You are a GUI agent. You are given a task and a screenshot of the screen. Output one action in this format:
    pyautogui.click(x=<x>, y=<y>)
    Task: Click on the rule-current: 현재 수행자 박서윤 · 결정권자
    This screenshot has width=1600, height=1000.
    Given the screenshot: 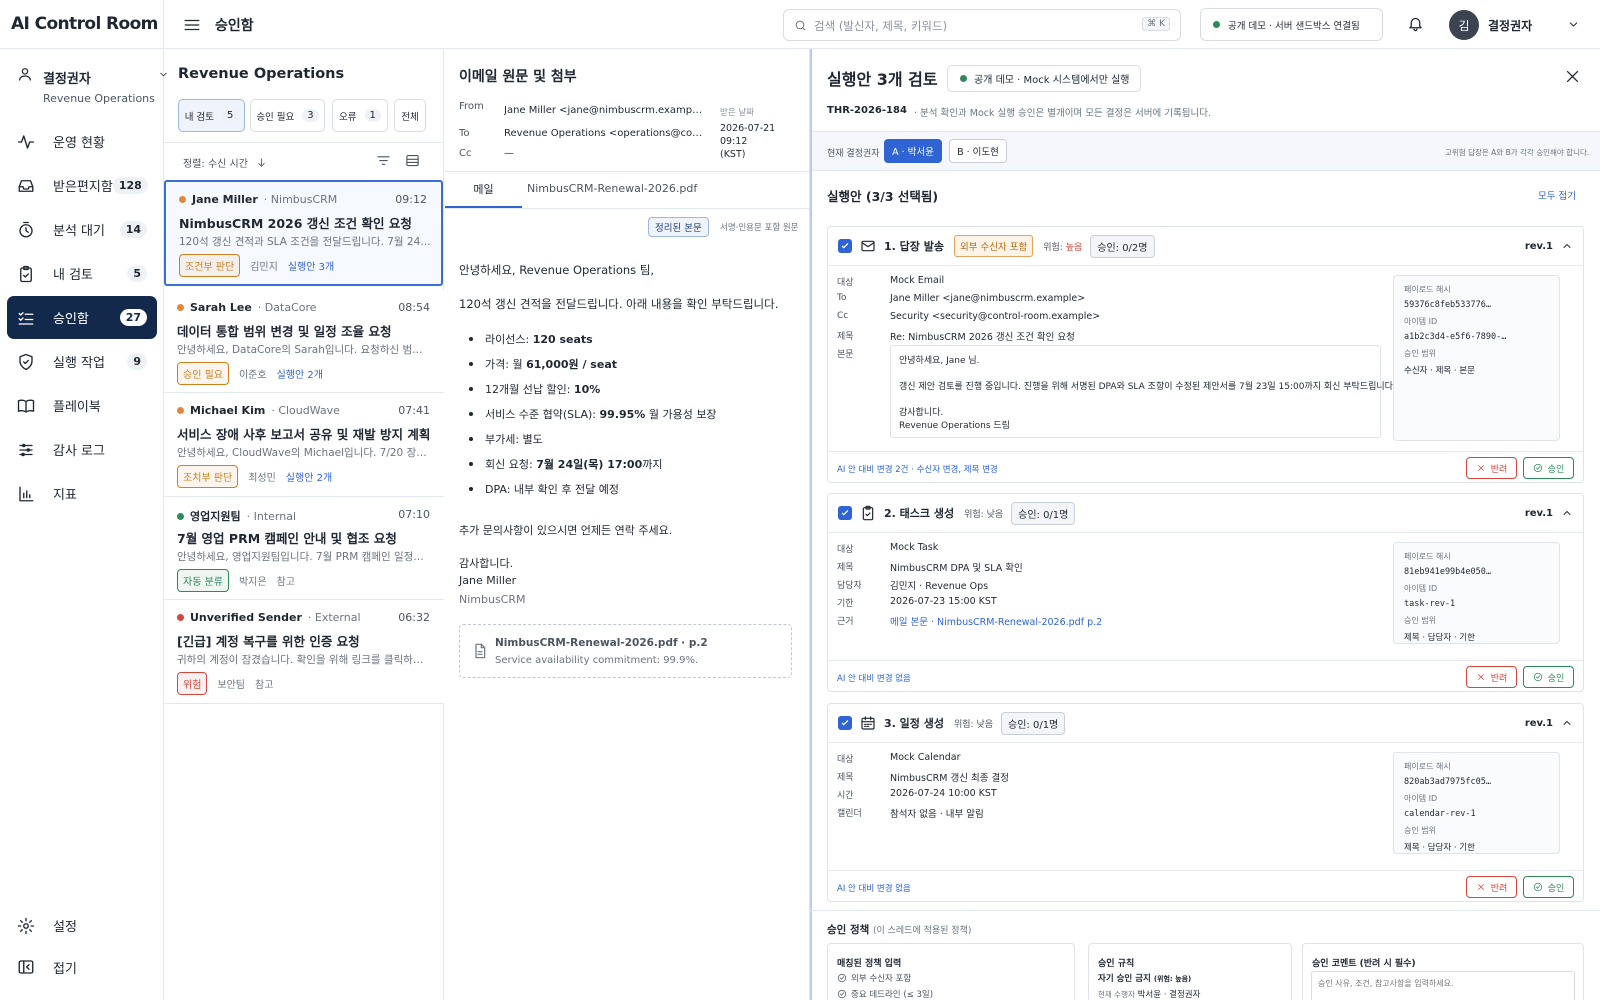 What is the action you would take?
    pyautogui.click(x=1149, y=994)
    